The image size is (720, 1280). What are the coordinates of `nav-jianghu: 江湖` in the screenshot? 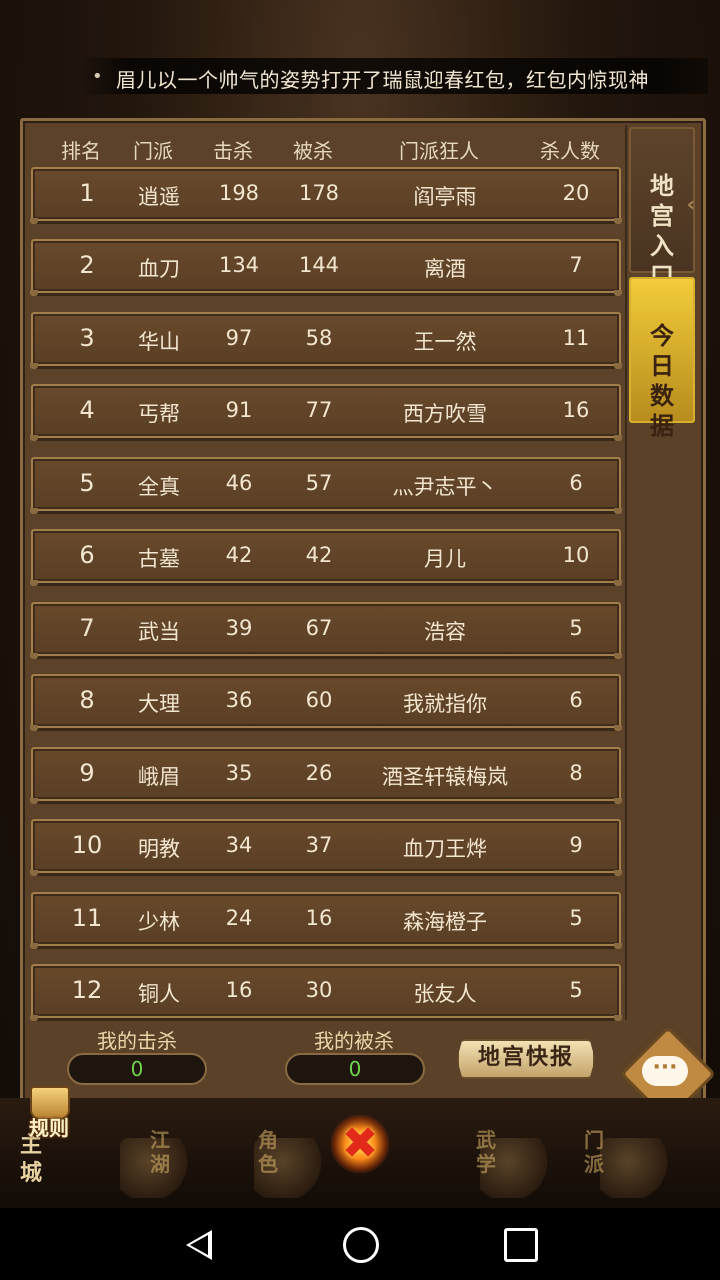 It's located at (160, 1152).